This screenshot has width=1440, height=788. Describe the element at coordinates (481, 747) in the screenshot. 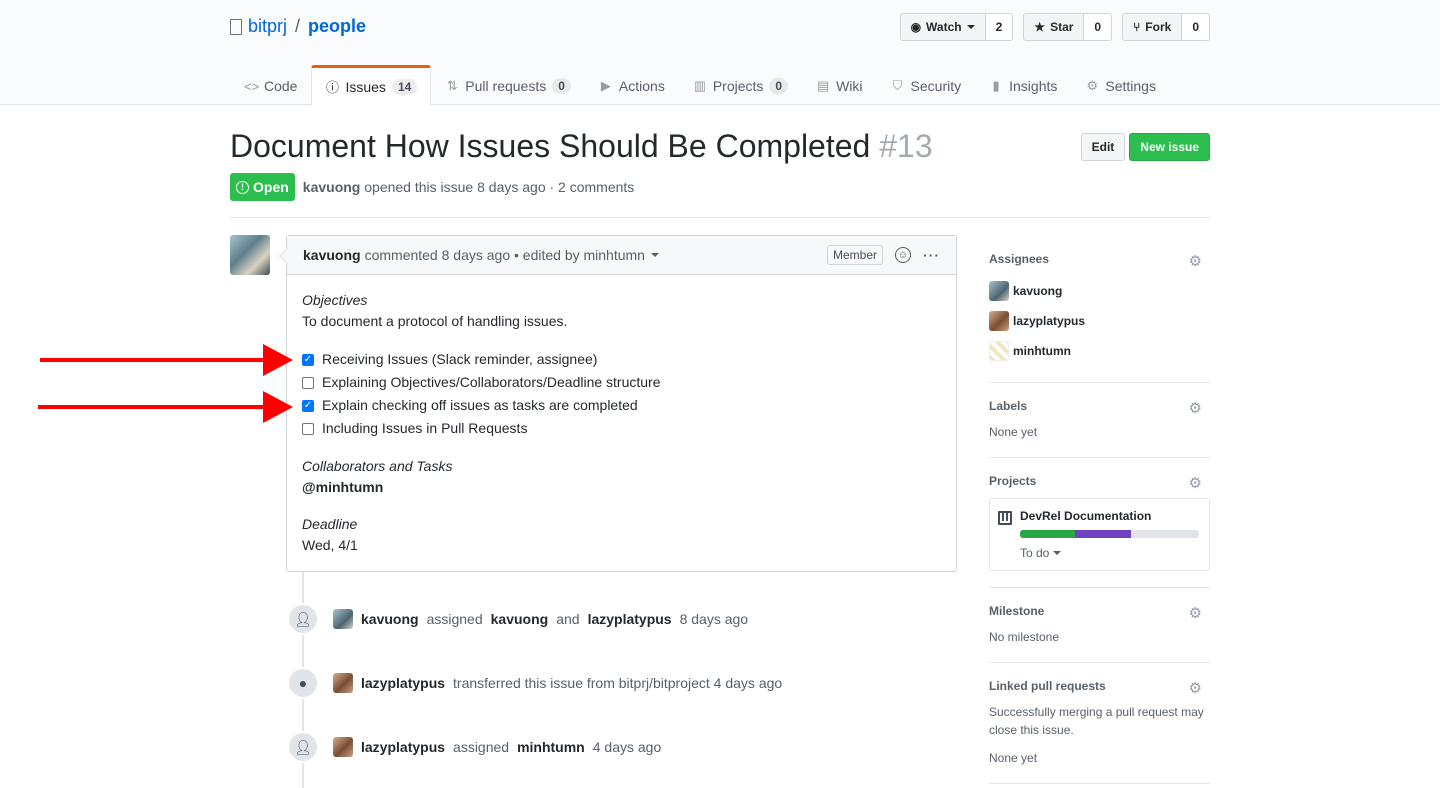

I see `event-text: assigned` at that location.